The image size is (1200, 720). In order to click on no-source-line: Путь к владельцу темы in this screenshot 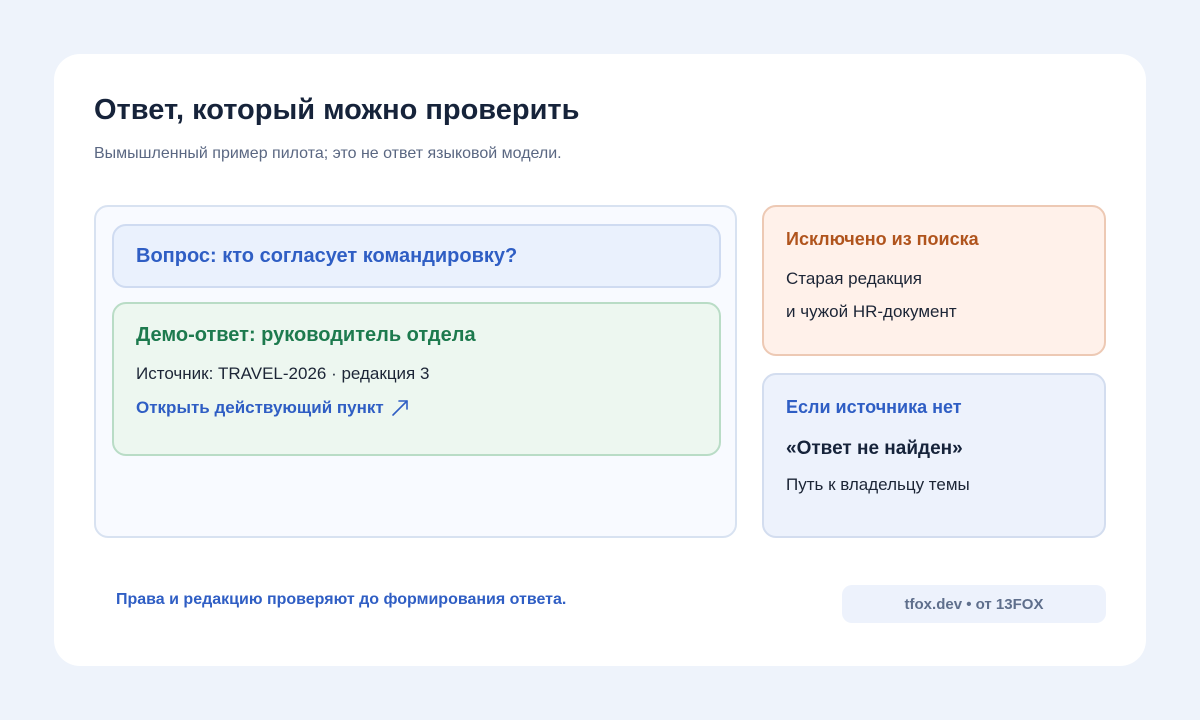, I will do `click(878, 484)`.